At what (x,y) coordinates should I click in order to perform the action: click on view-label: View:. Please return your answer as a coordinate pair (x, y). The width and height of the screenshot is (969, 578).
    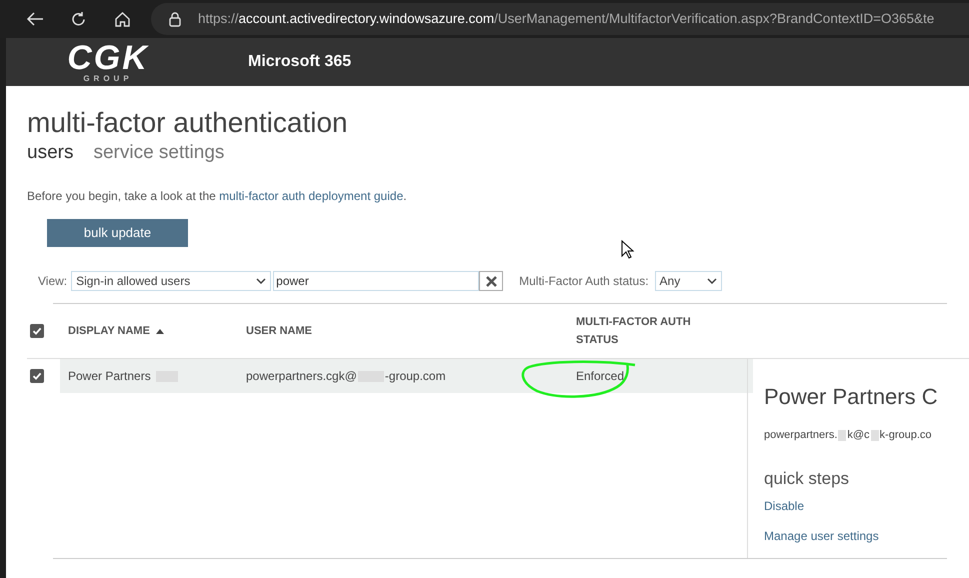
    Looking at the image, I should click on (53, 281).